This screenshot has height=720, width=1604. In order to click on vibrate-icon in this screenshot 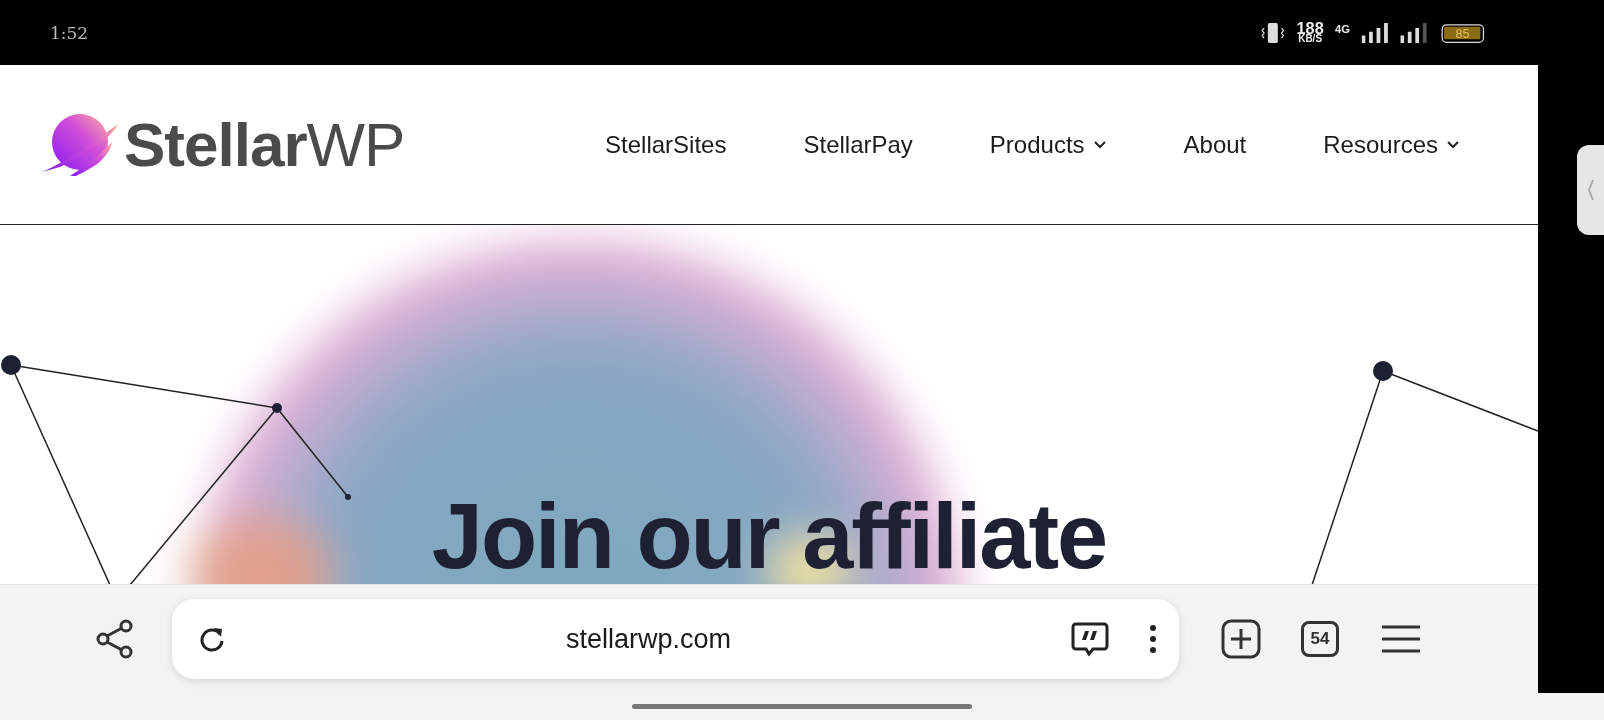, I will do `click(1273, 32)`.